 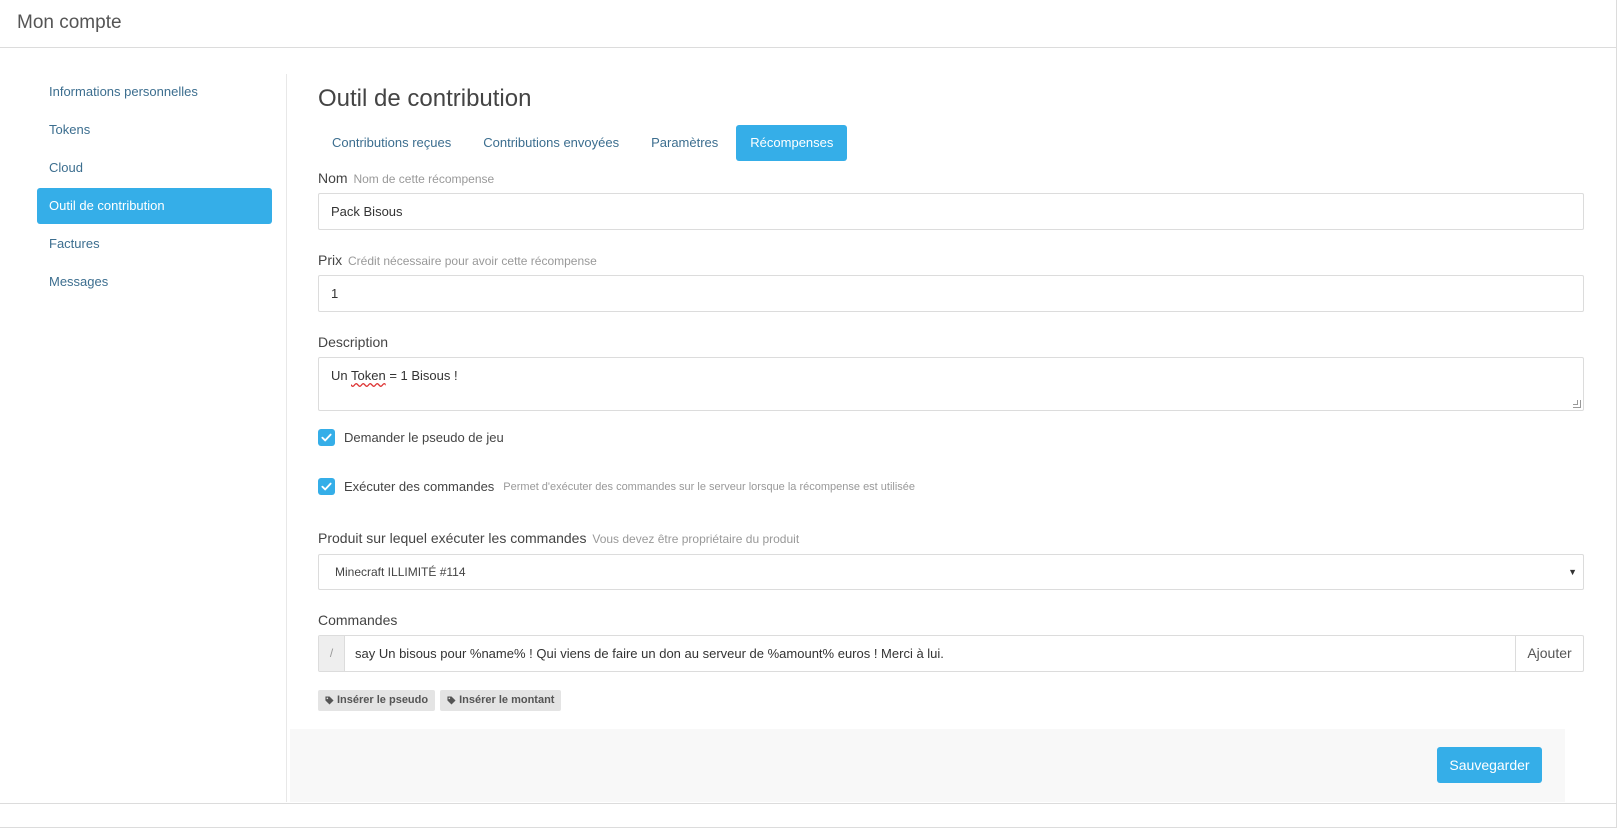 I want to click on description-text-after: = 1 Bisous !, so click(x=421, y=375).